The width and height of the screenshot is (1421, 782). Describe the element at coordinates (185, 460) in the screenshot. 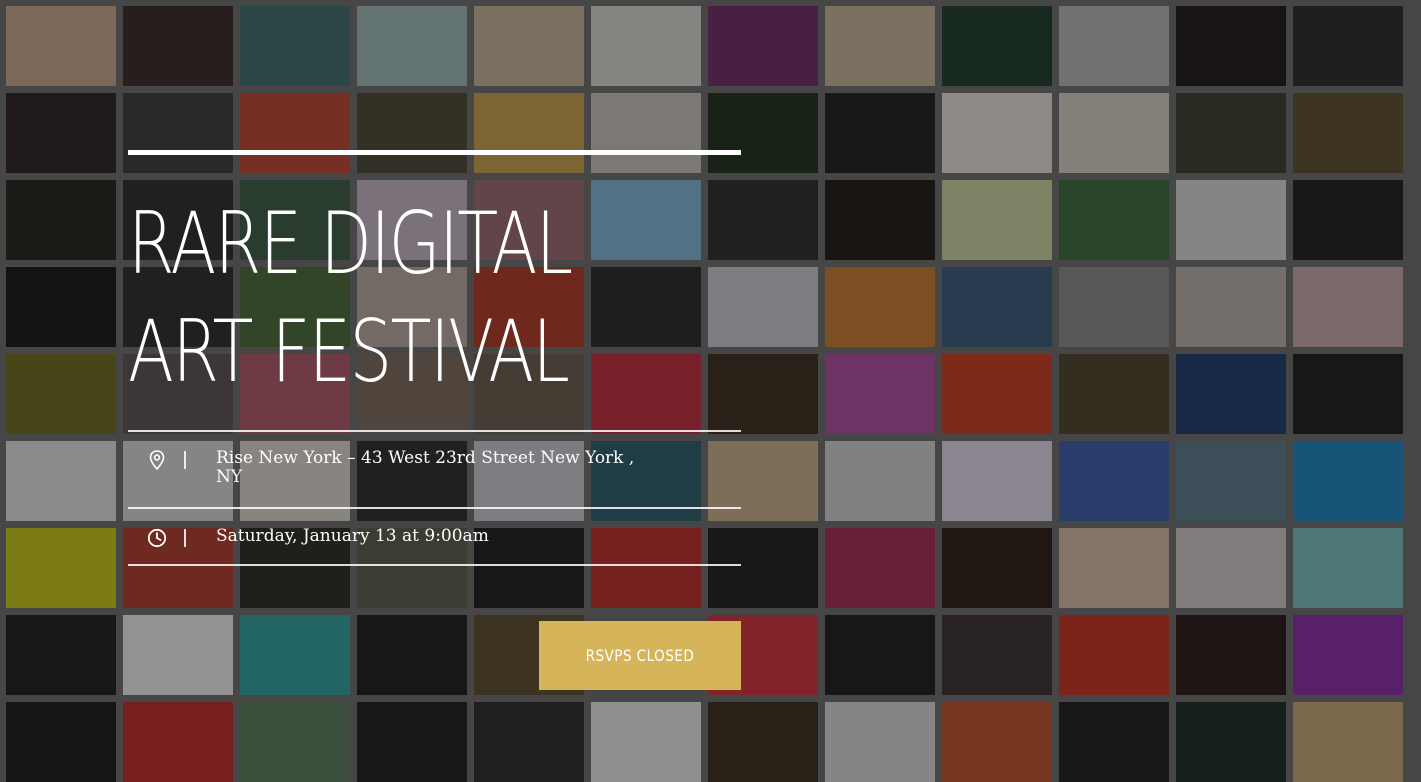

I see `location-separator` at that location.